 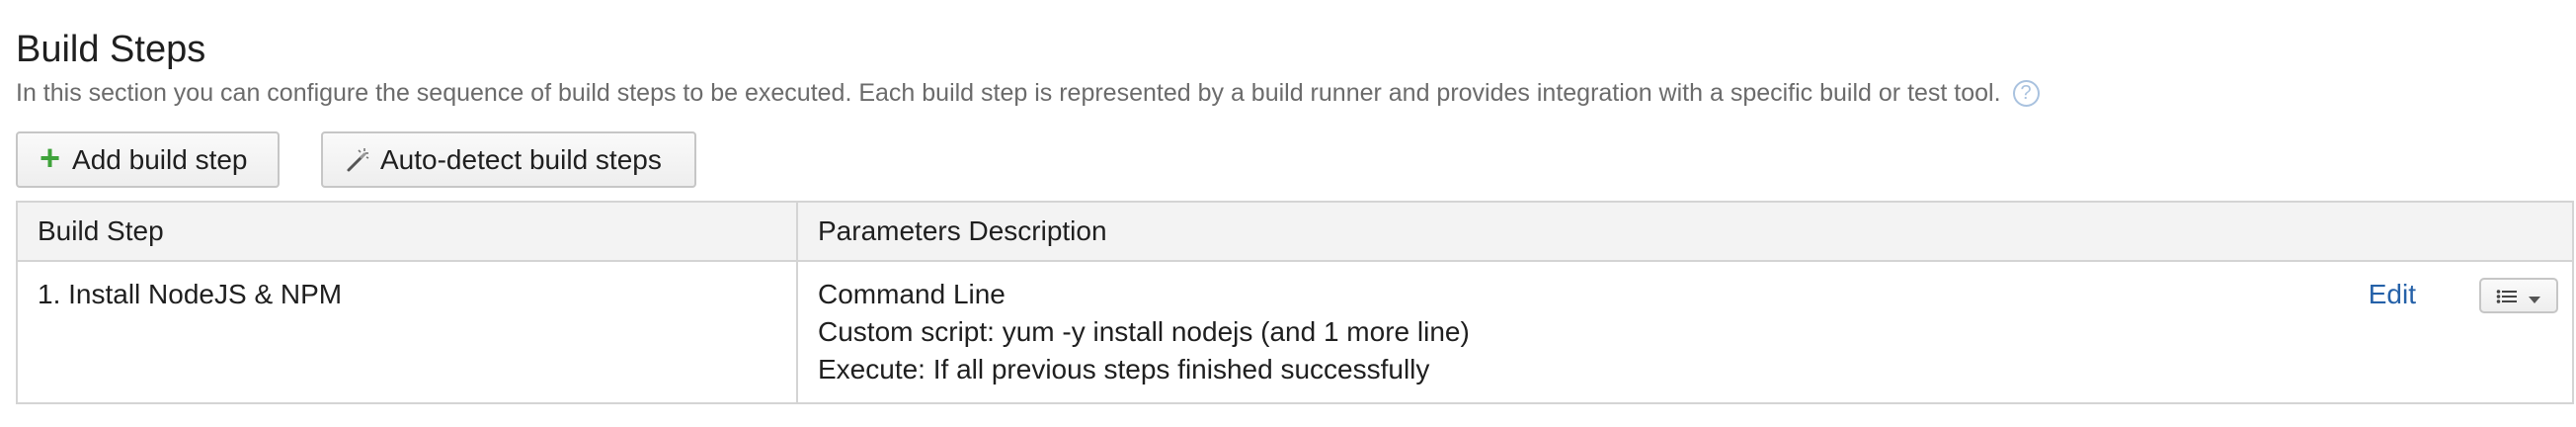 I want to click on auto-detect-build-steps-button: Auto-detect build steps, so click(x=508, y=159).